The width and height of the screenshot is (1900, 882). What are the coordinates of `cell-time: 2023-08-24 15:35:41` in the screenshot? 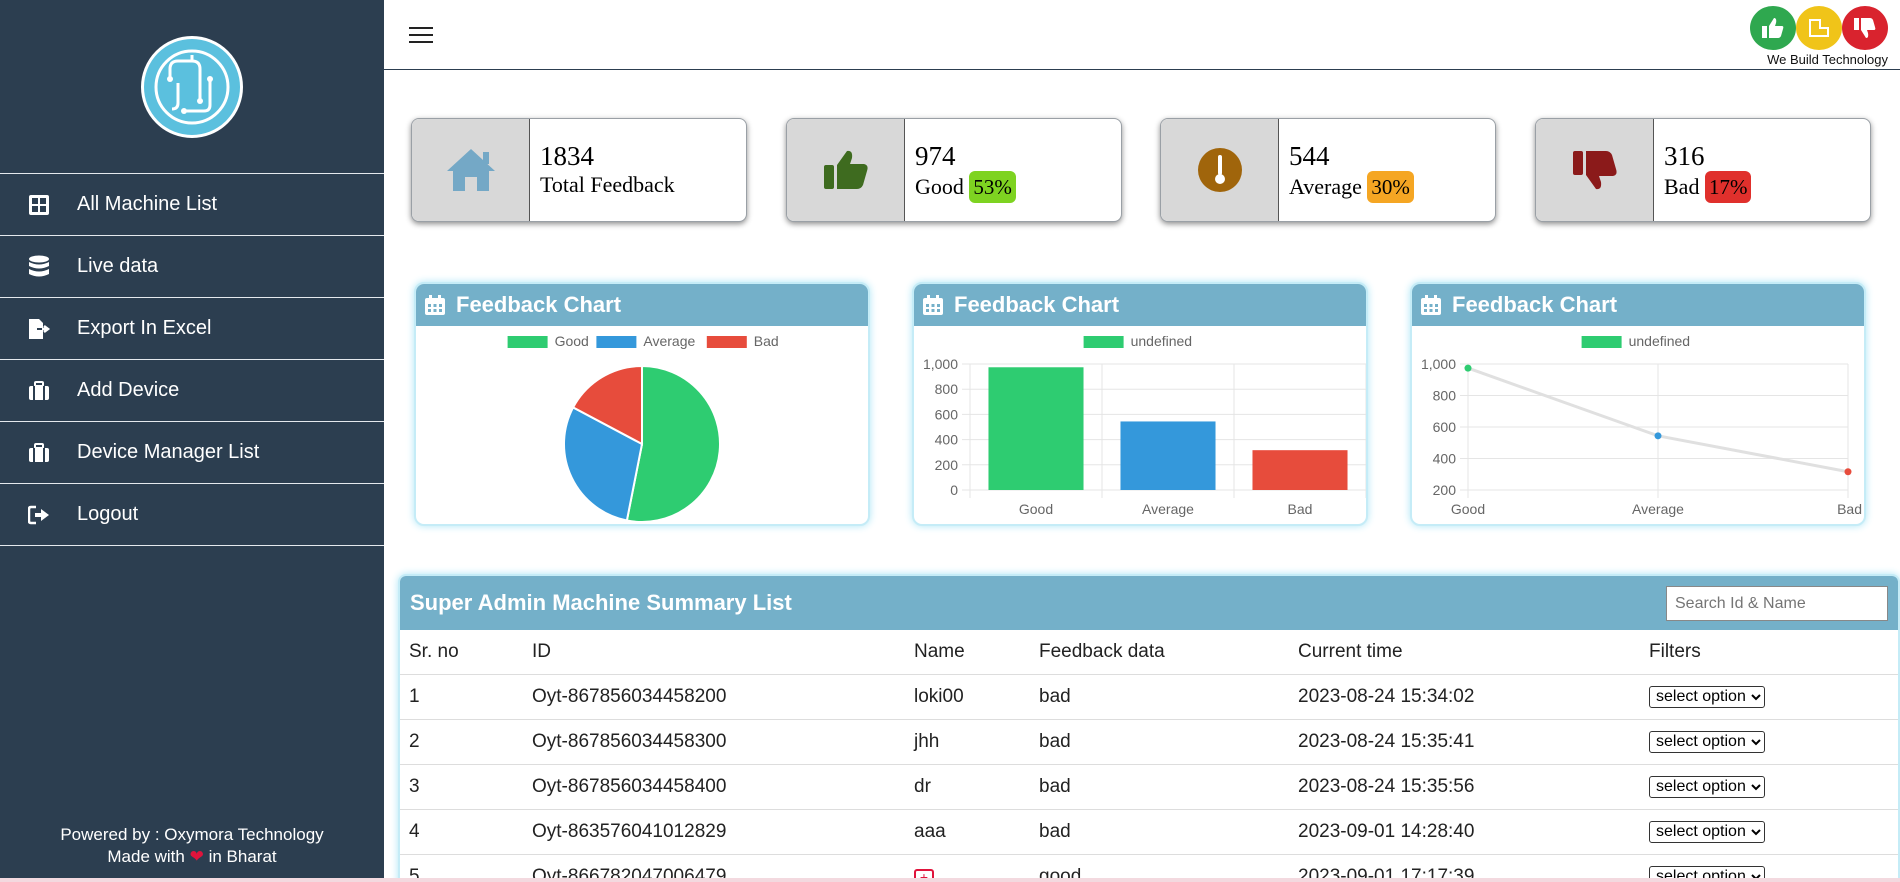 It's located at (1464, 742).